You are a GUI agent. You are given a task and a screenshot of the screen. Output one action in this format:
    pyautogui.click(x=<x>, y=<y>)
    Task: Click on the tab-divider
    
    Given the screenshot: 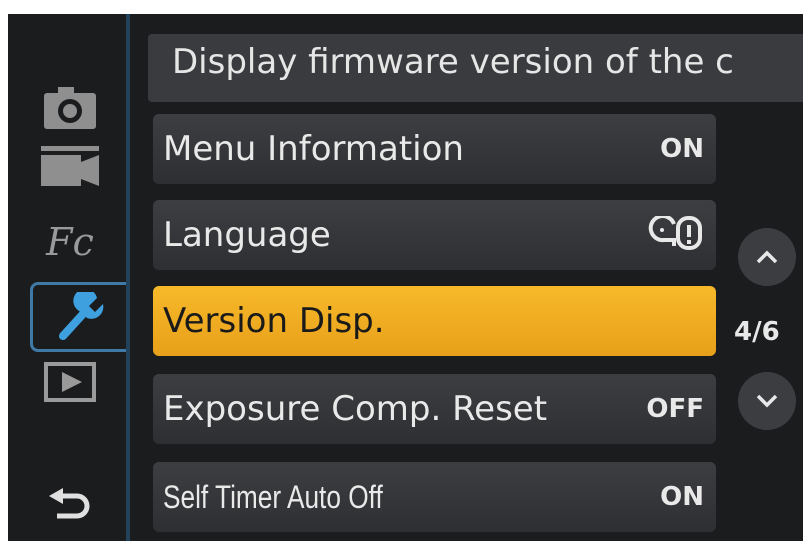 What is the action you would take?
    pyautogui.click(x=128, y=277)
    